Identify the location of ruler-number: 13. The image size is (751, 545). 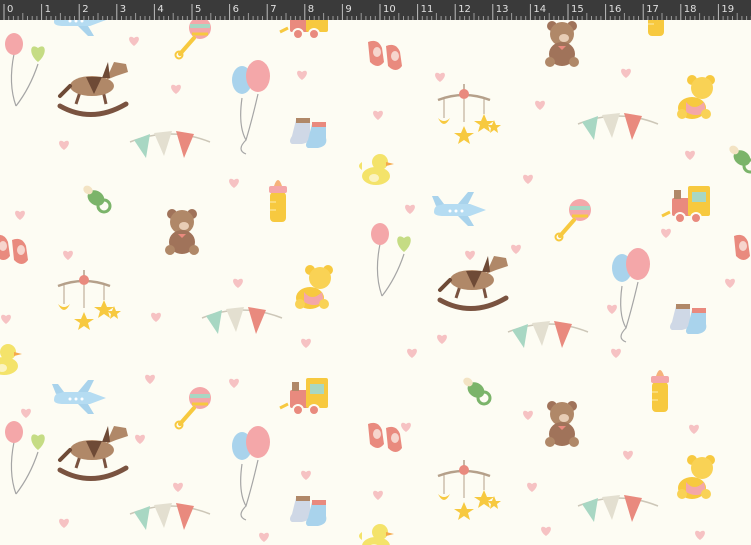
(502, 9).